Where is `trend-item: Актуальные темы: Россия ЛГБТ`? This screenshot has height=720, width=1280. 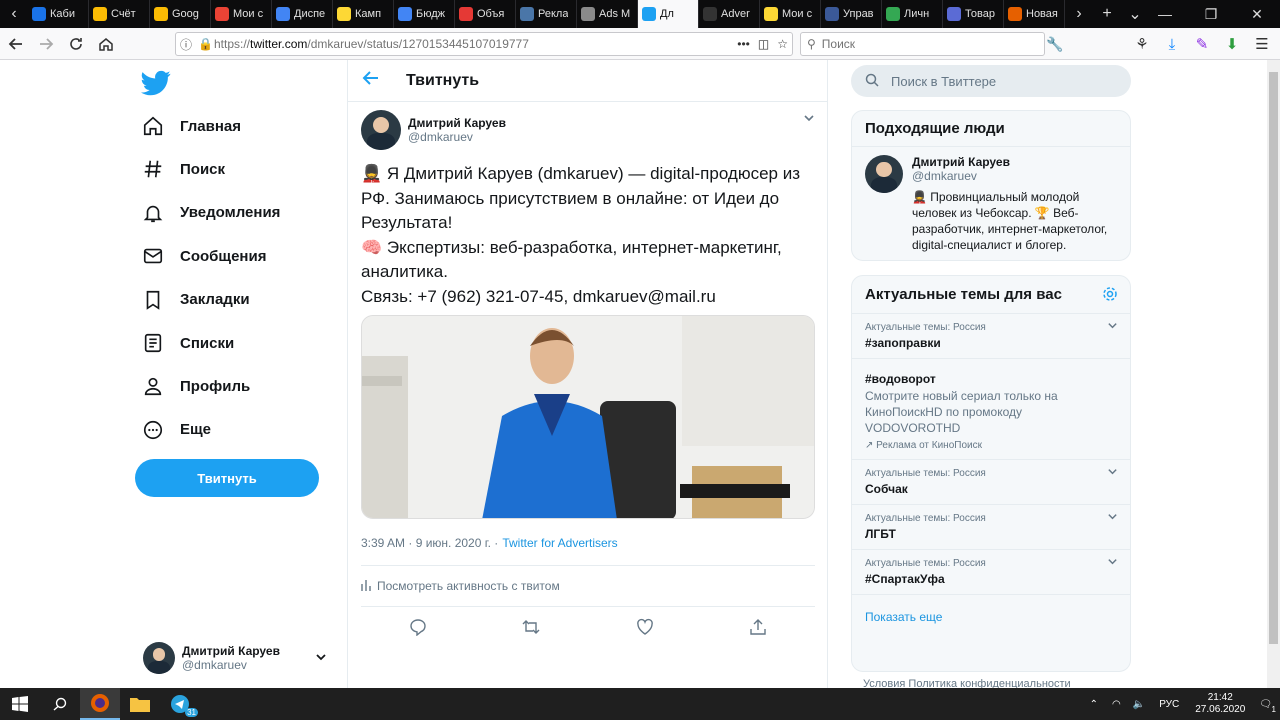 trend-item: Актуальные темы: Россия ЛГБТ is located at coordinates (991, 527).